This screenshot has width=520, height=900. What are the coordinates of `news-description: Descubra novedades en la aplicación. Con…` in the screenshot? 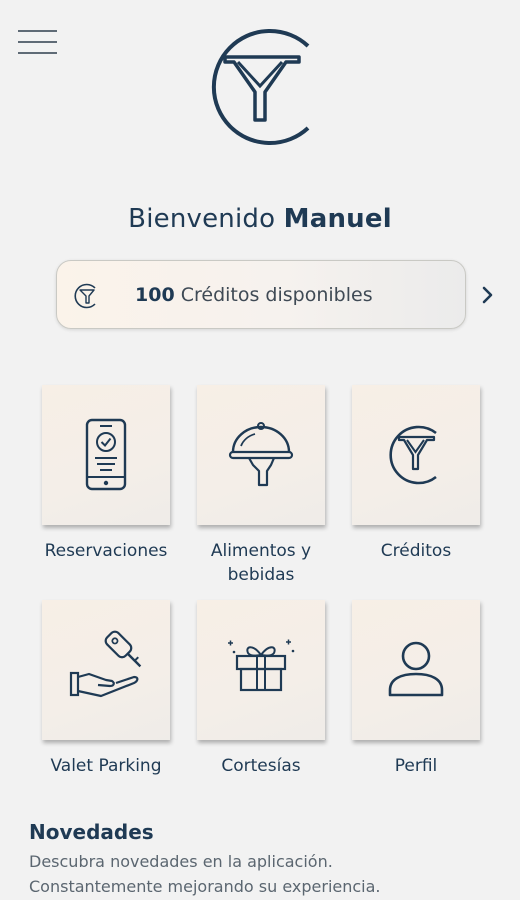 It's located at (264, 874).